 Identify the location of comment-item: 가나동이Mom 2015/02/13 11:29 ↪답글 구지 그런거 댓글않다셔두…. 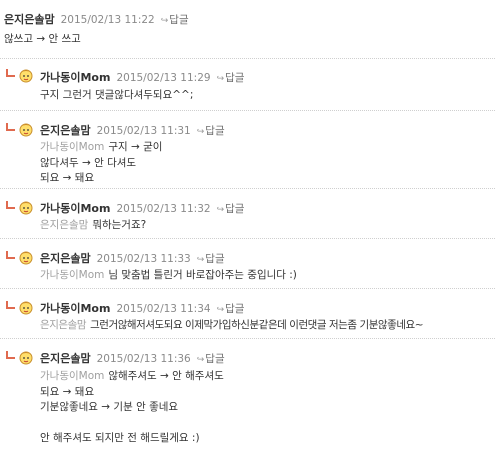
(247, 84).